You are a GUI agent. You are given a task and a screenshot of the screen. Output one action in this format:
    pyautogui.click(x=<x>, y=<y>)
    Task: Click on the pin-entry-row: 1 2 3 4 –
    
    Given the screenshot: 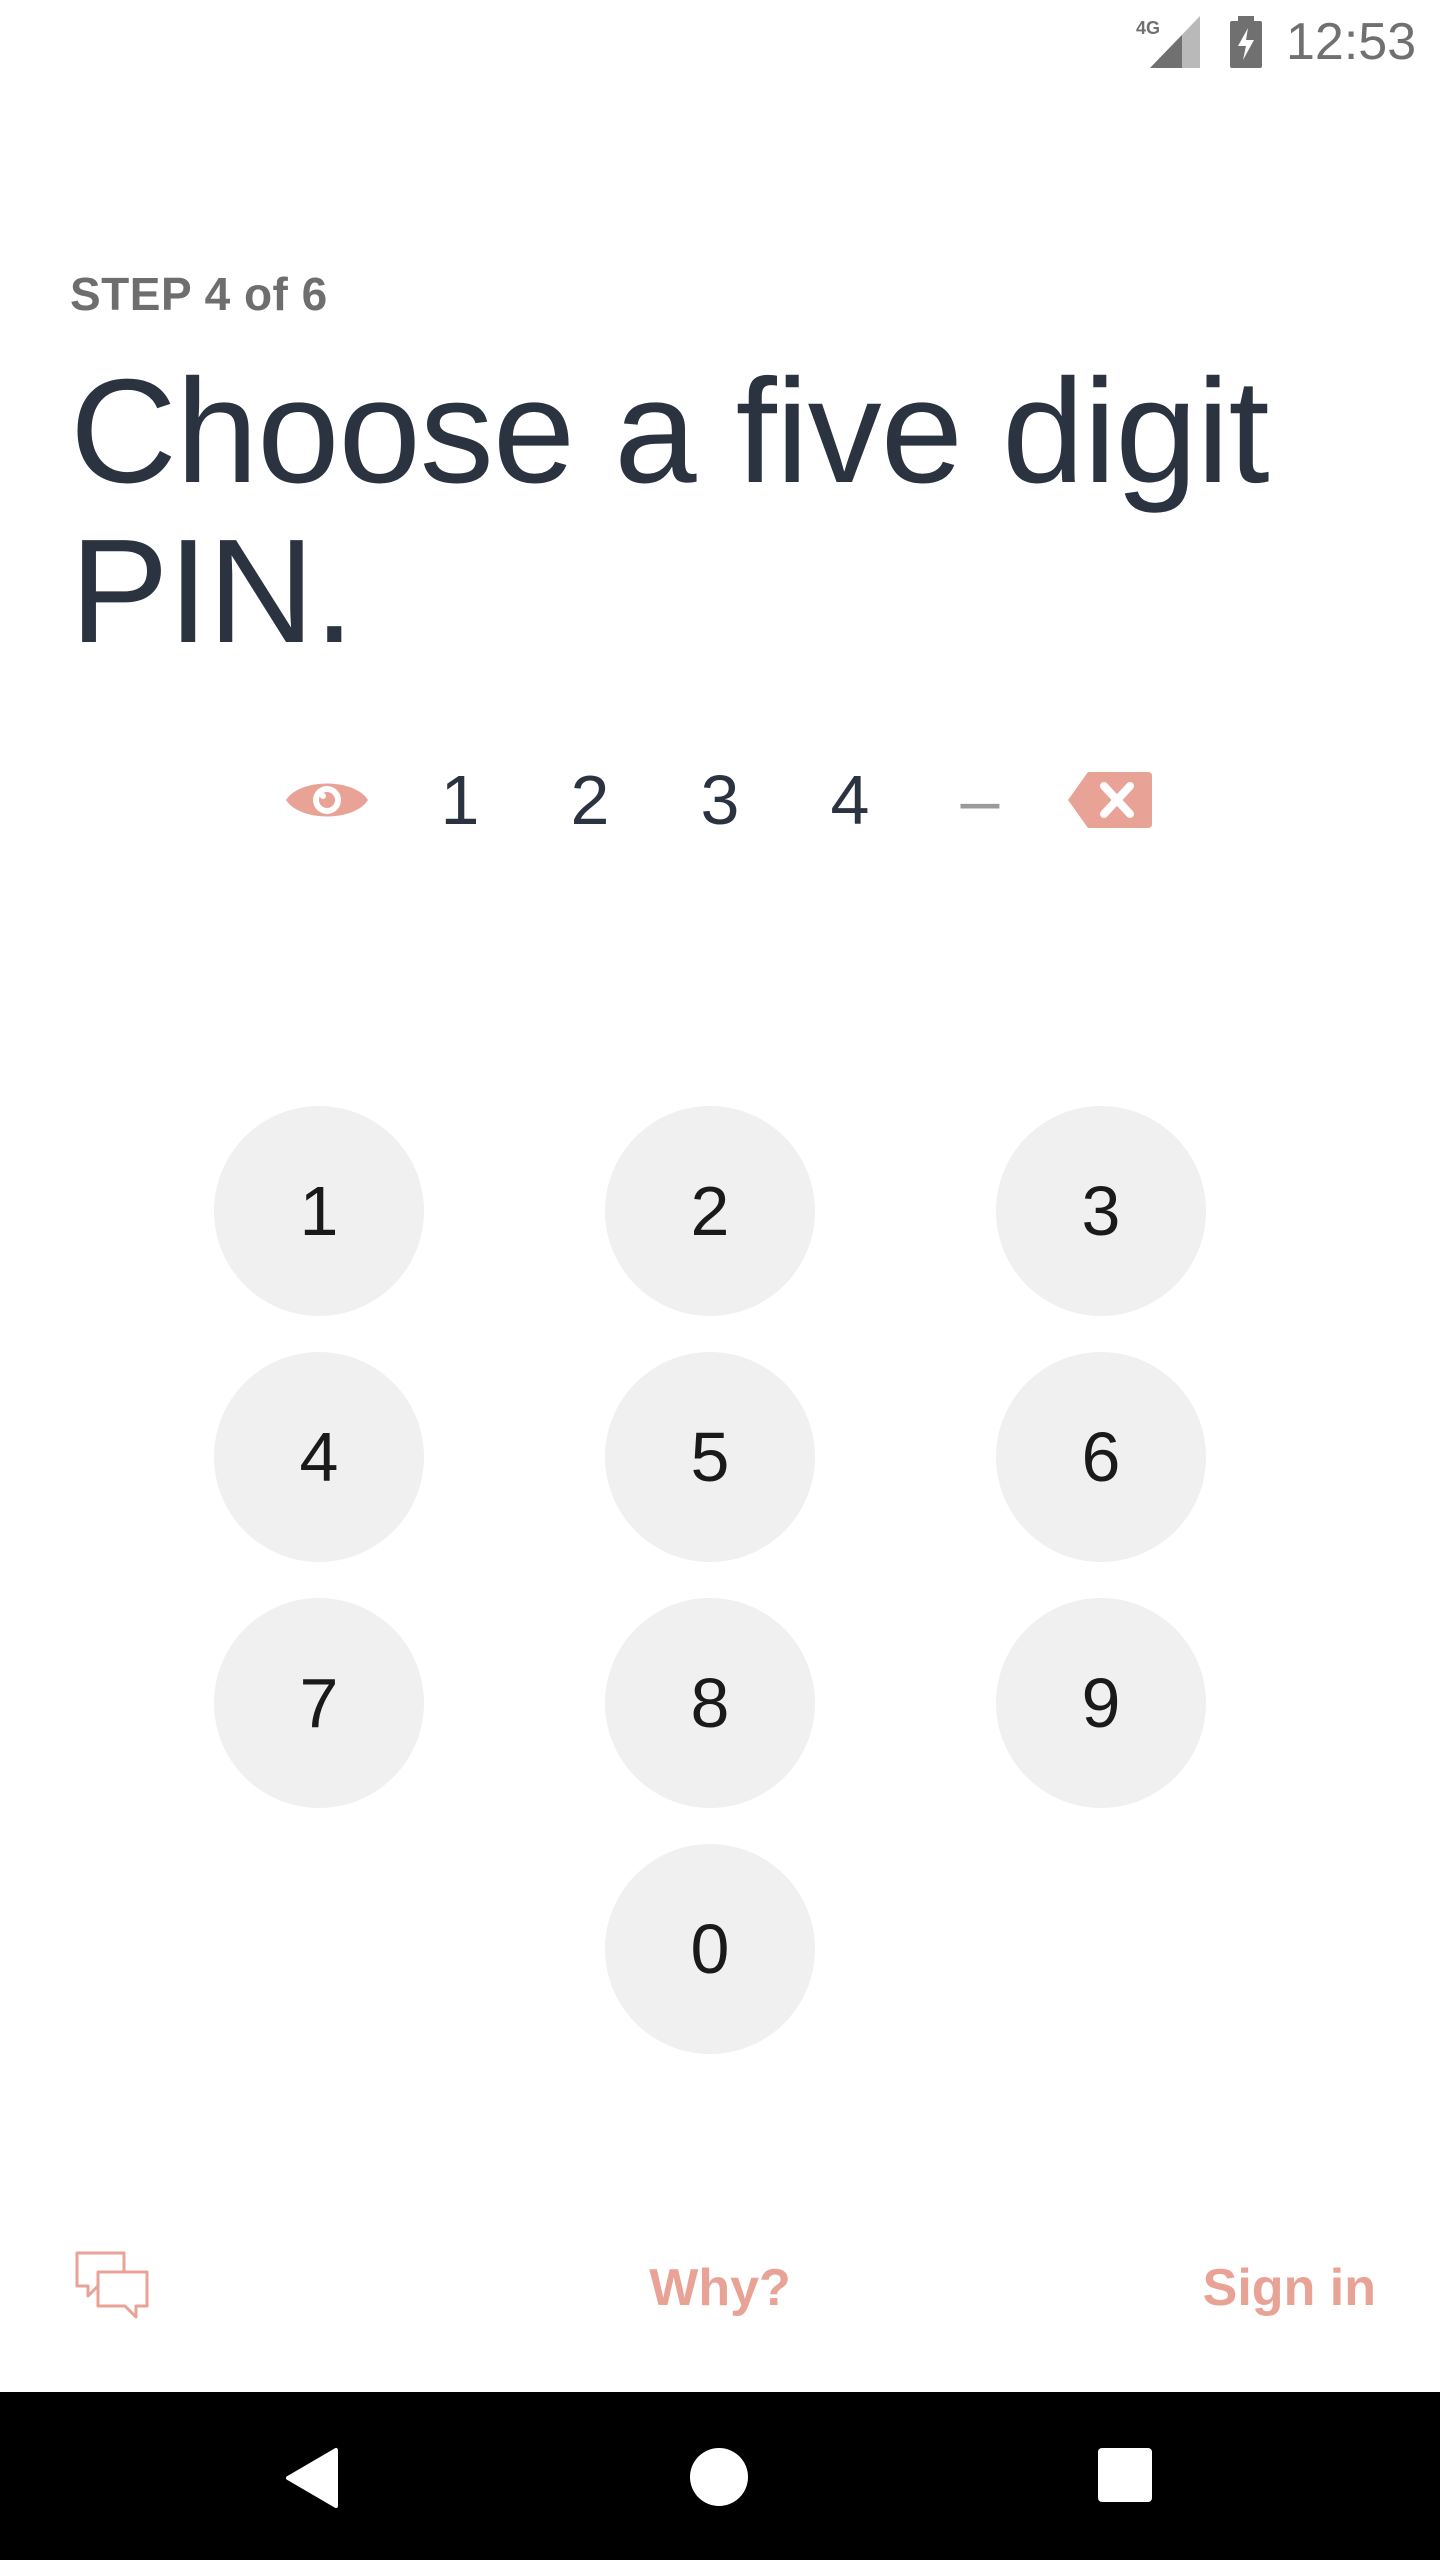 What is the action you would take?
    pyautogui.click(x=720, y=800)
    